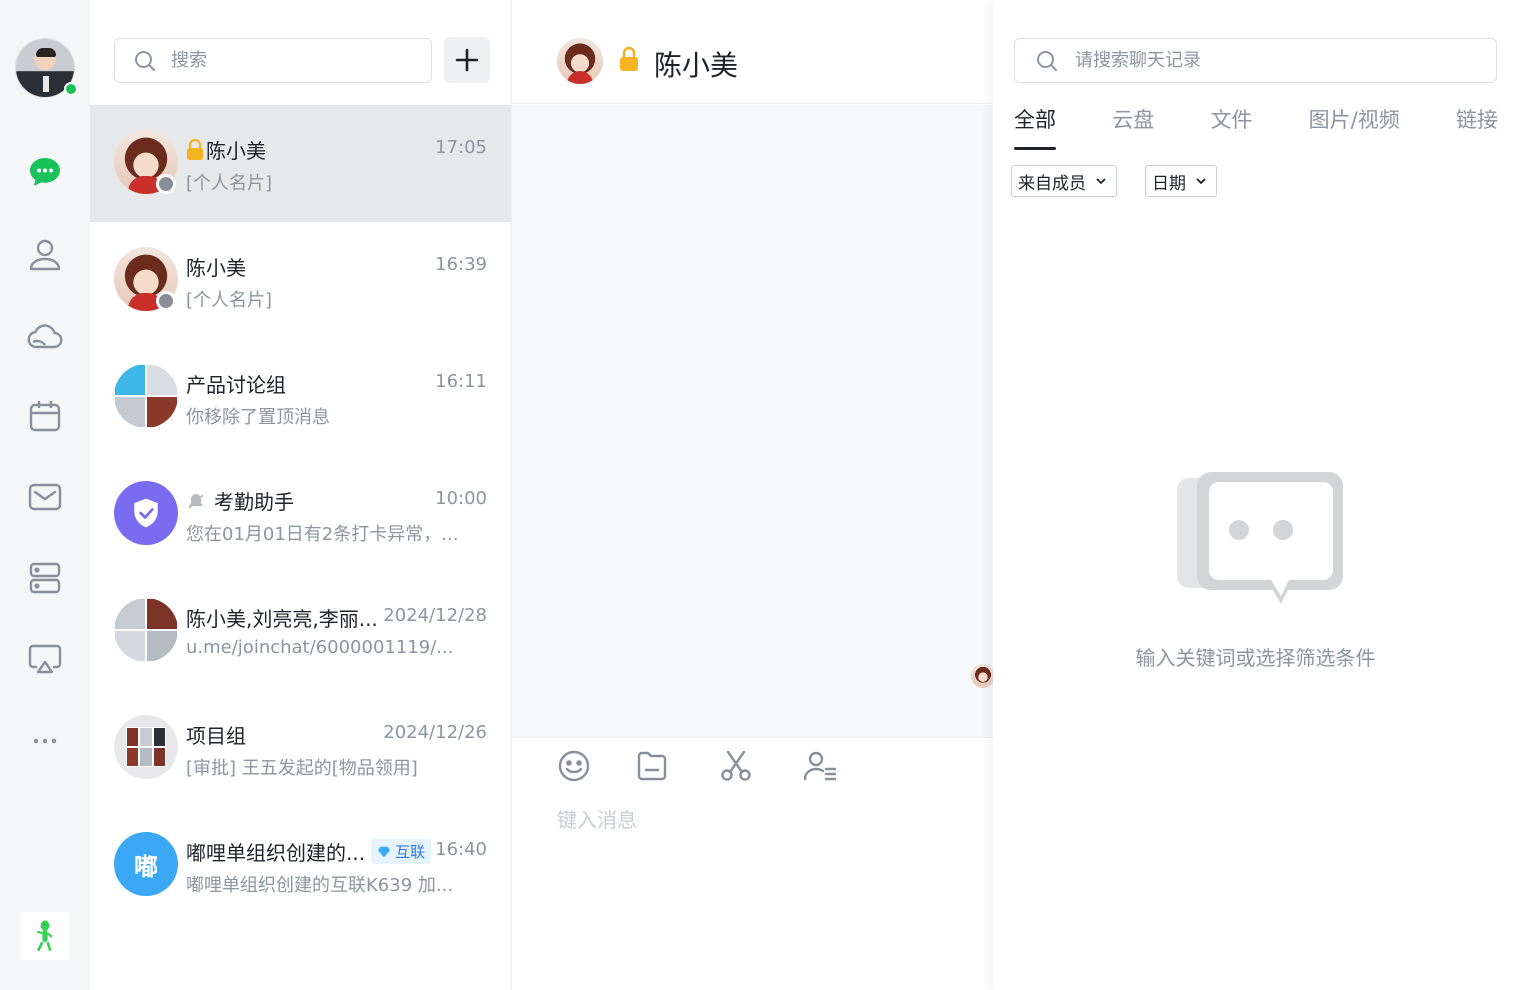 This screenshot has width=1518, height=990. I want to click on plus-icon, so click(467, 60).